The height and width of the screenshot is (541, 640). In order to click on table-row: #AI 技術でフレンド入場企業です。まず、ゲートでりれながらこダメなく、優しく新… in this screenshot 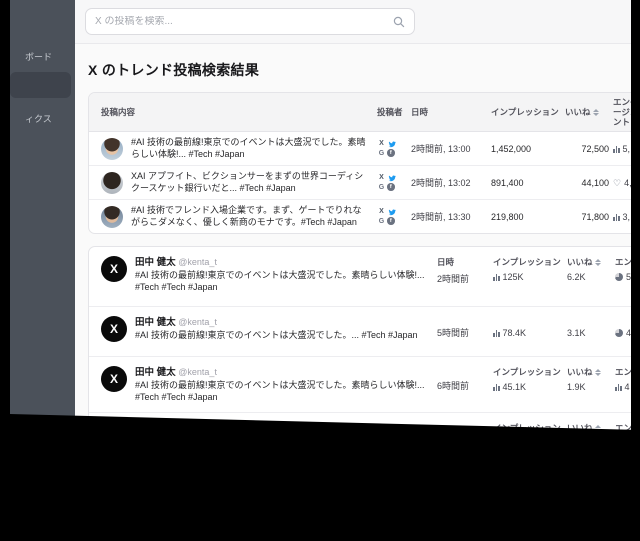, I will do `click(360, 216)`.